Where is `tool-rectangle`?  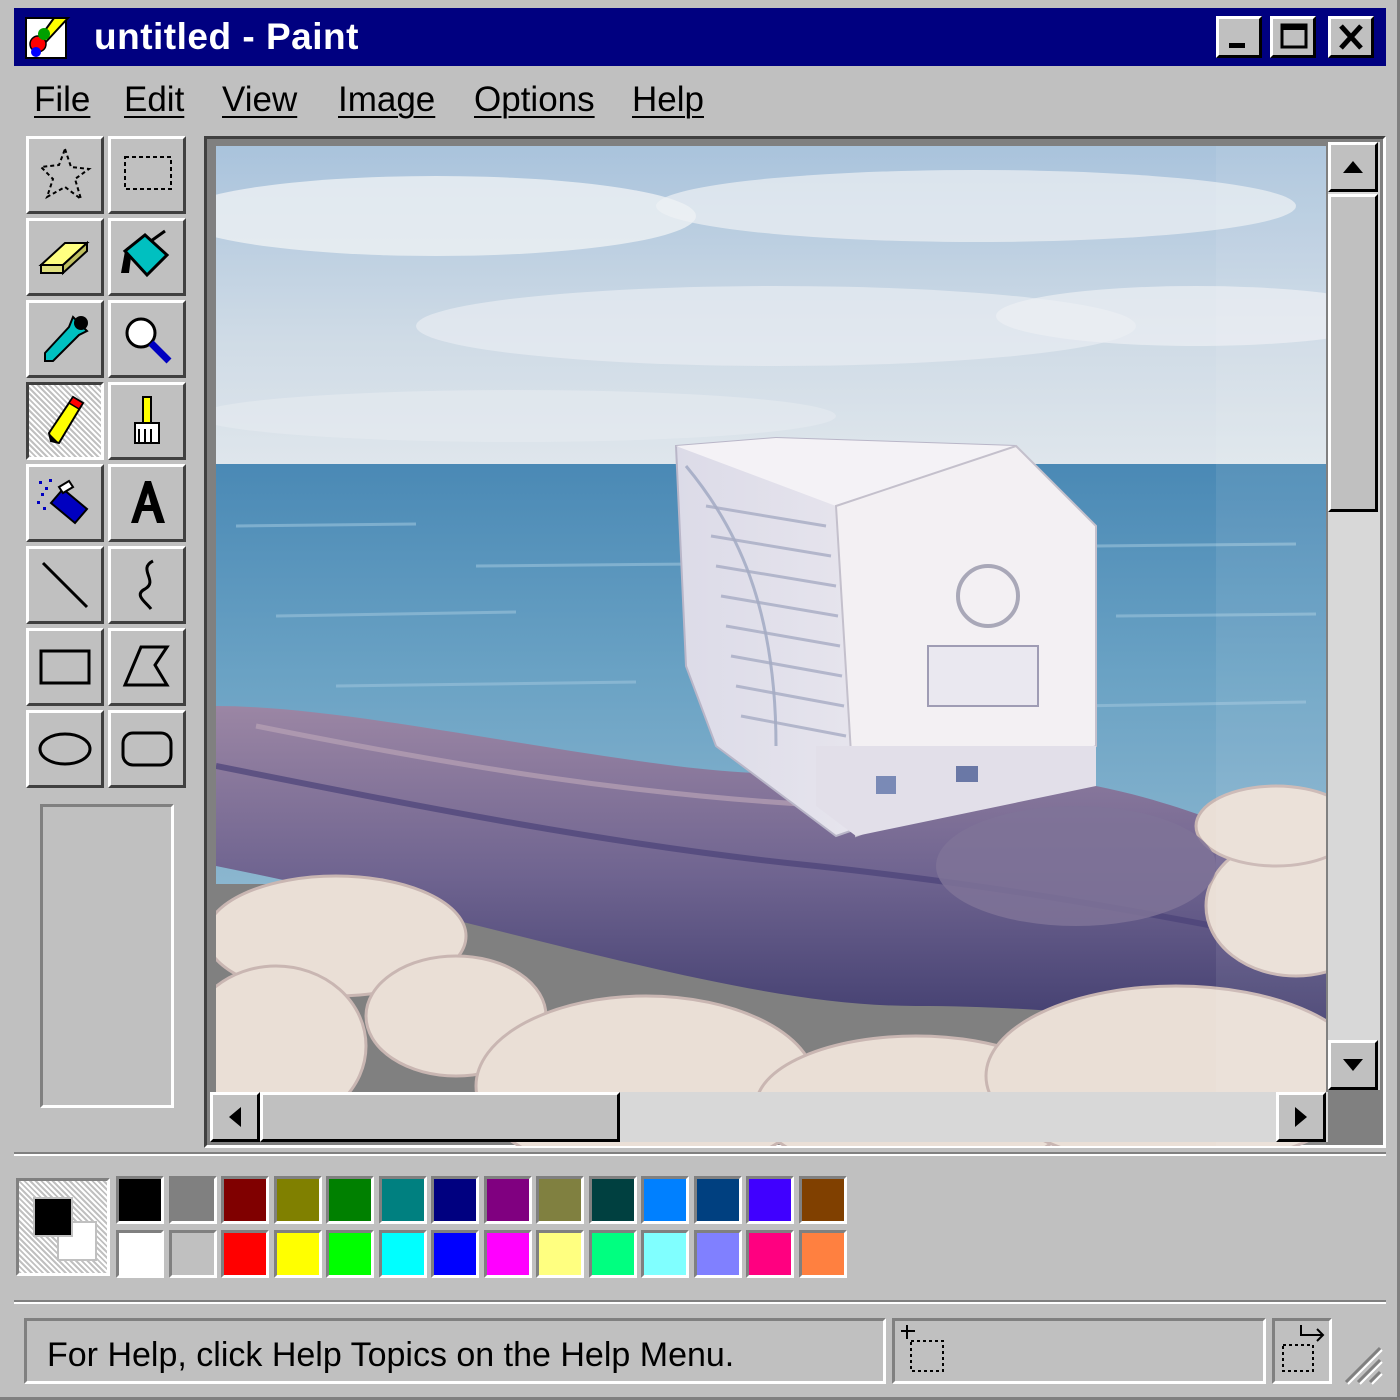
tool-rectangle is located at coordinates (65, 667).